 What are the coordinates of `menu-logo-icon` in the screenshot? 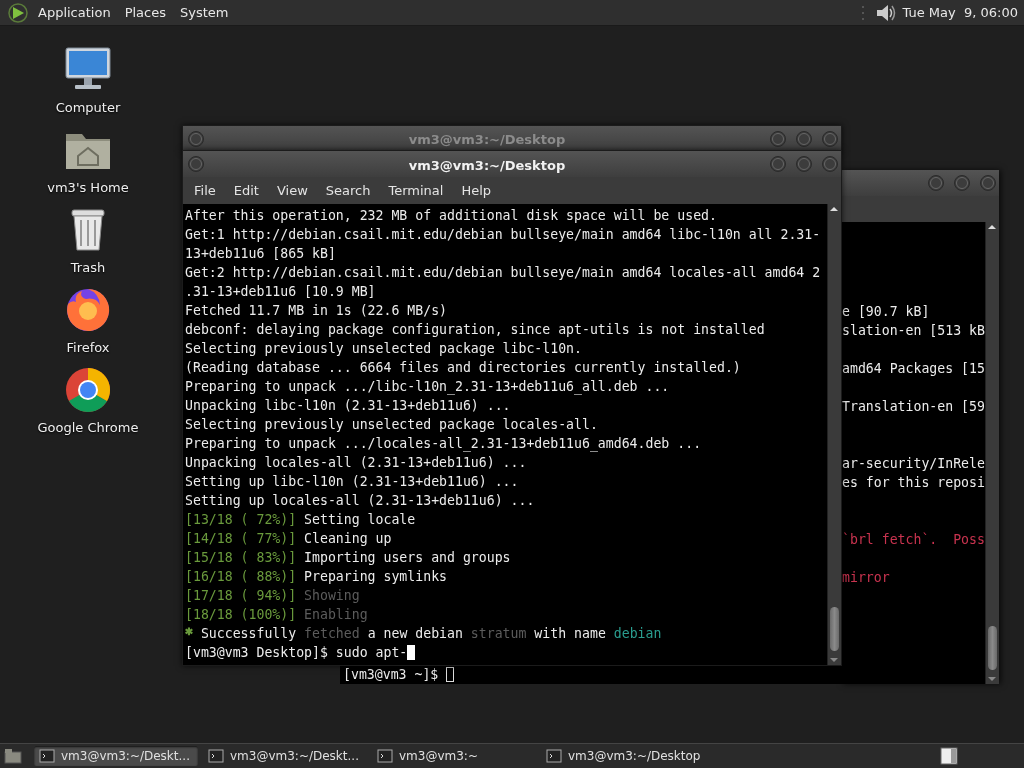 It's located at (18, 12).